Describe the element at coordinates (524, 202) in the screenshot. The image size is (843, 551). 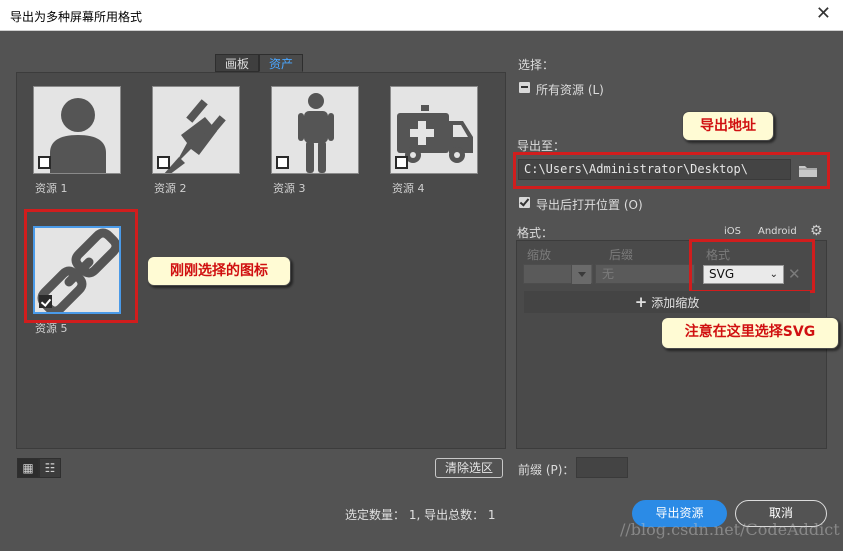
I see `open-after-export-checkbox` at that location.